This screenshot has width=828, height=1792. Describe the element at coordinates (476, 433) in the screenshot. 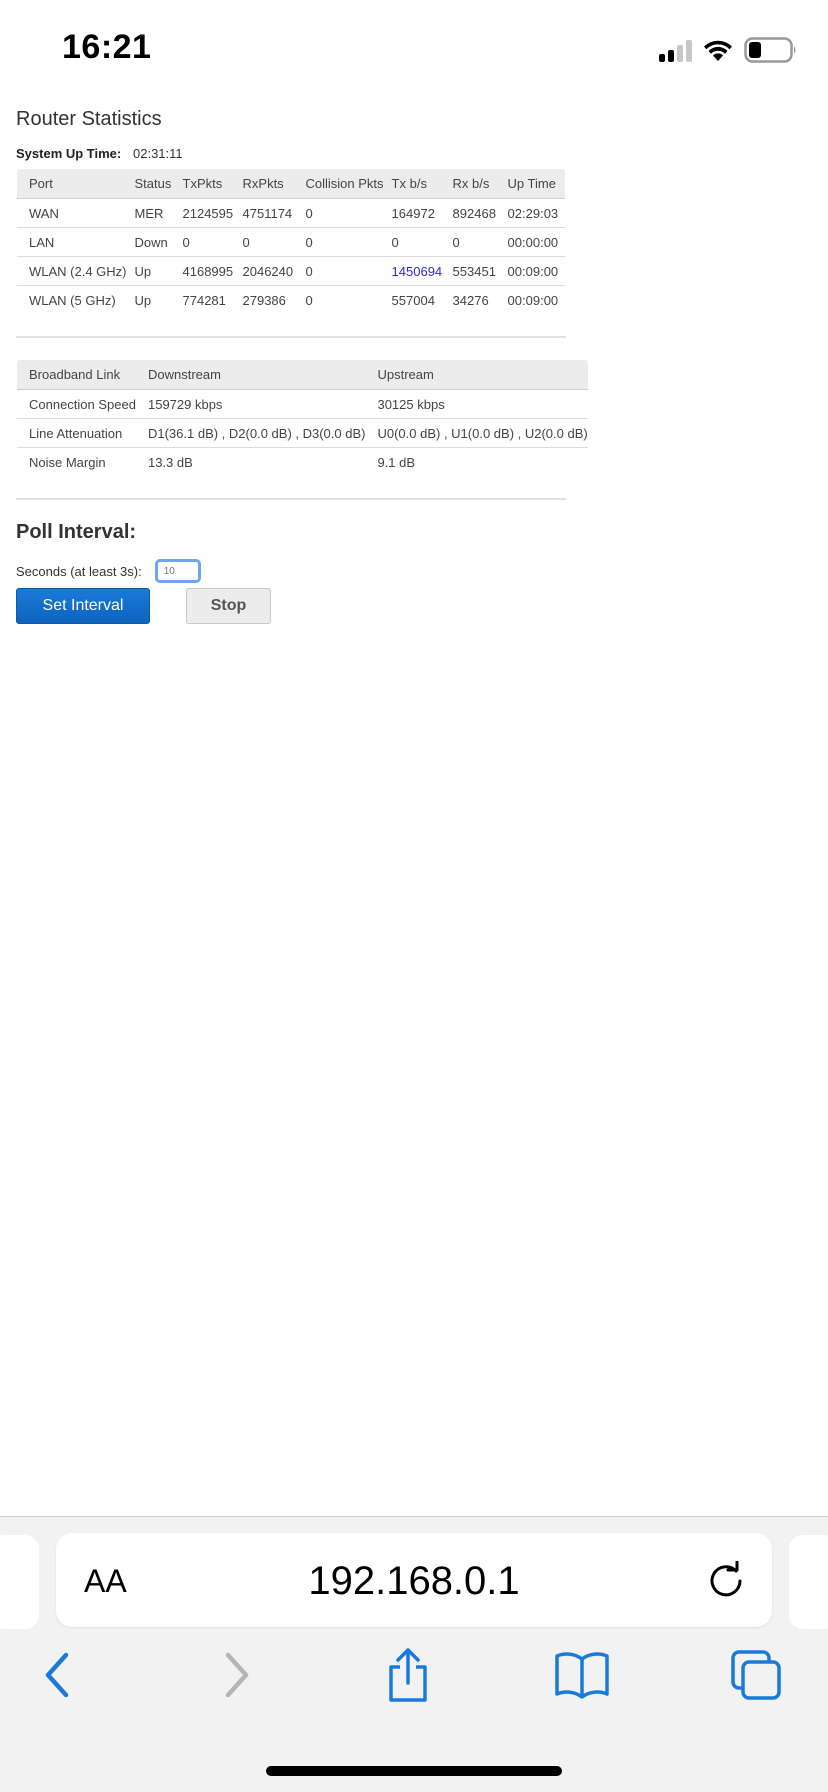

I see `table-cell: U0(0.0 dB) , U1(0.0 dB) , U2(0.0 dB)` at that location.